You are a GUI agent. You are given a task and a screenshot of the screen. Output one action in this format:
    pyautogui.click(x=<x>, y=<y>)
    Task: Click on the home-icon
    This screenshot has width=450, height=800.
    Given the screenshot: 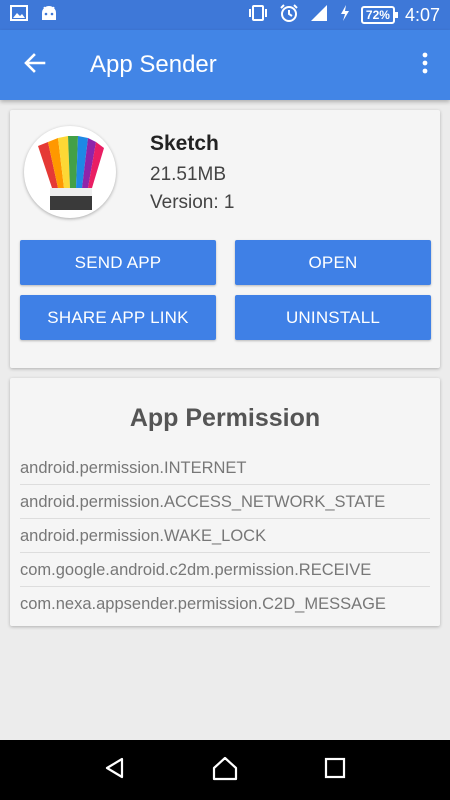 What is the action you would take?
    pyautogui.click(x=225, y=770)
    